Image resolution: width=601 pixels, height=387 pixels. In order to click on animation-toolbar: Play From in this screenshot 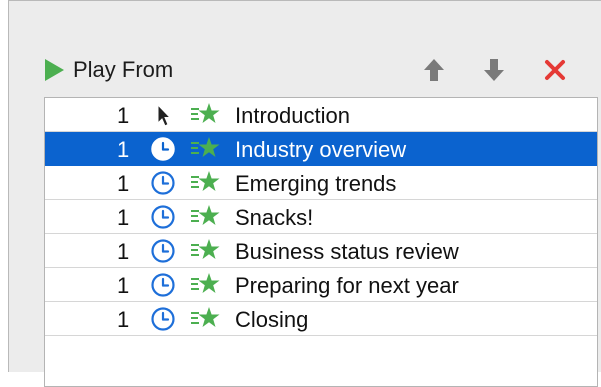, I will do `click(305, 69)`.